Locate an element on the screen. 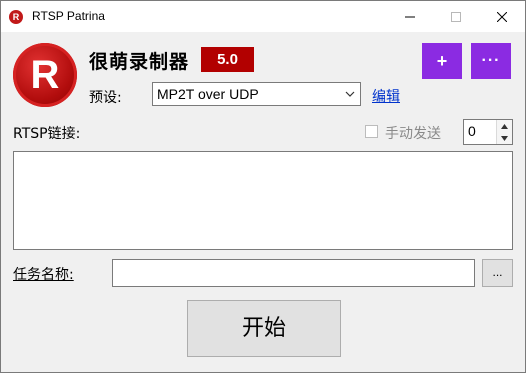  add-preset-button: + is located at coordinates (442, 61).